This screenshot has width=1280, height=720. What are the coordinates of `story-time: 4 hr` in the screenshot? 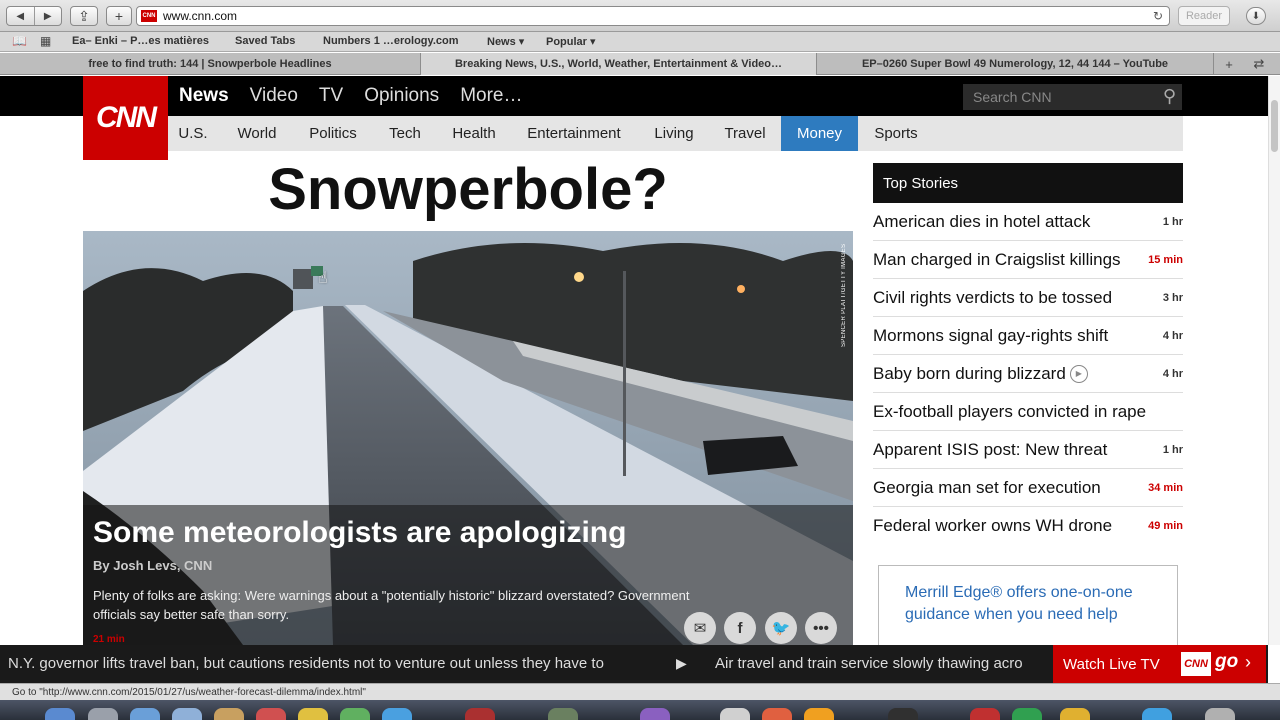 It's located at (1172, 336).